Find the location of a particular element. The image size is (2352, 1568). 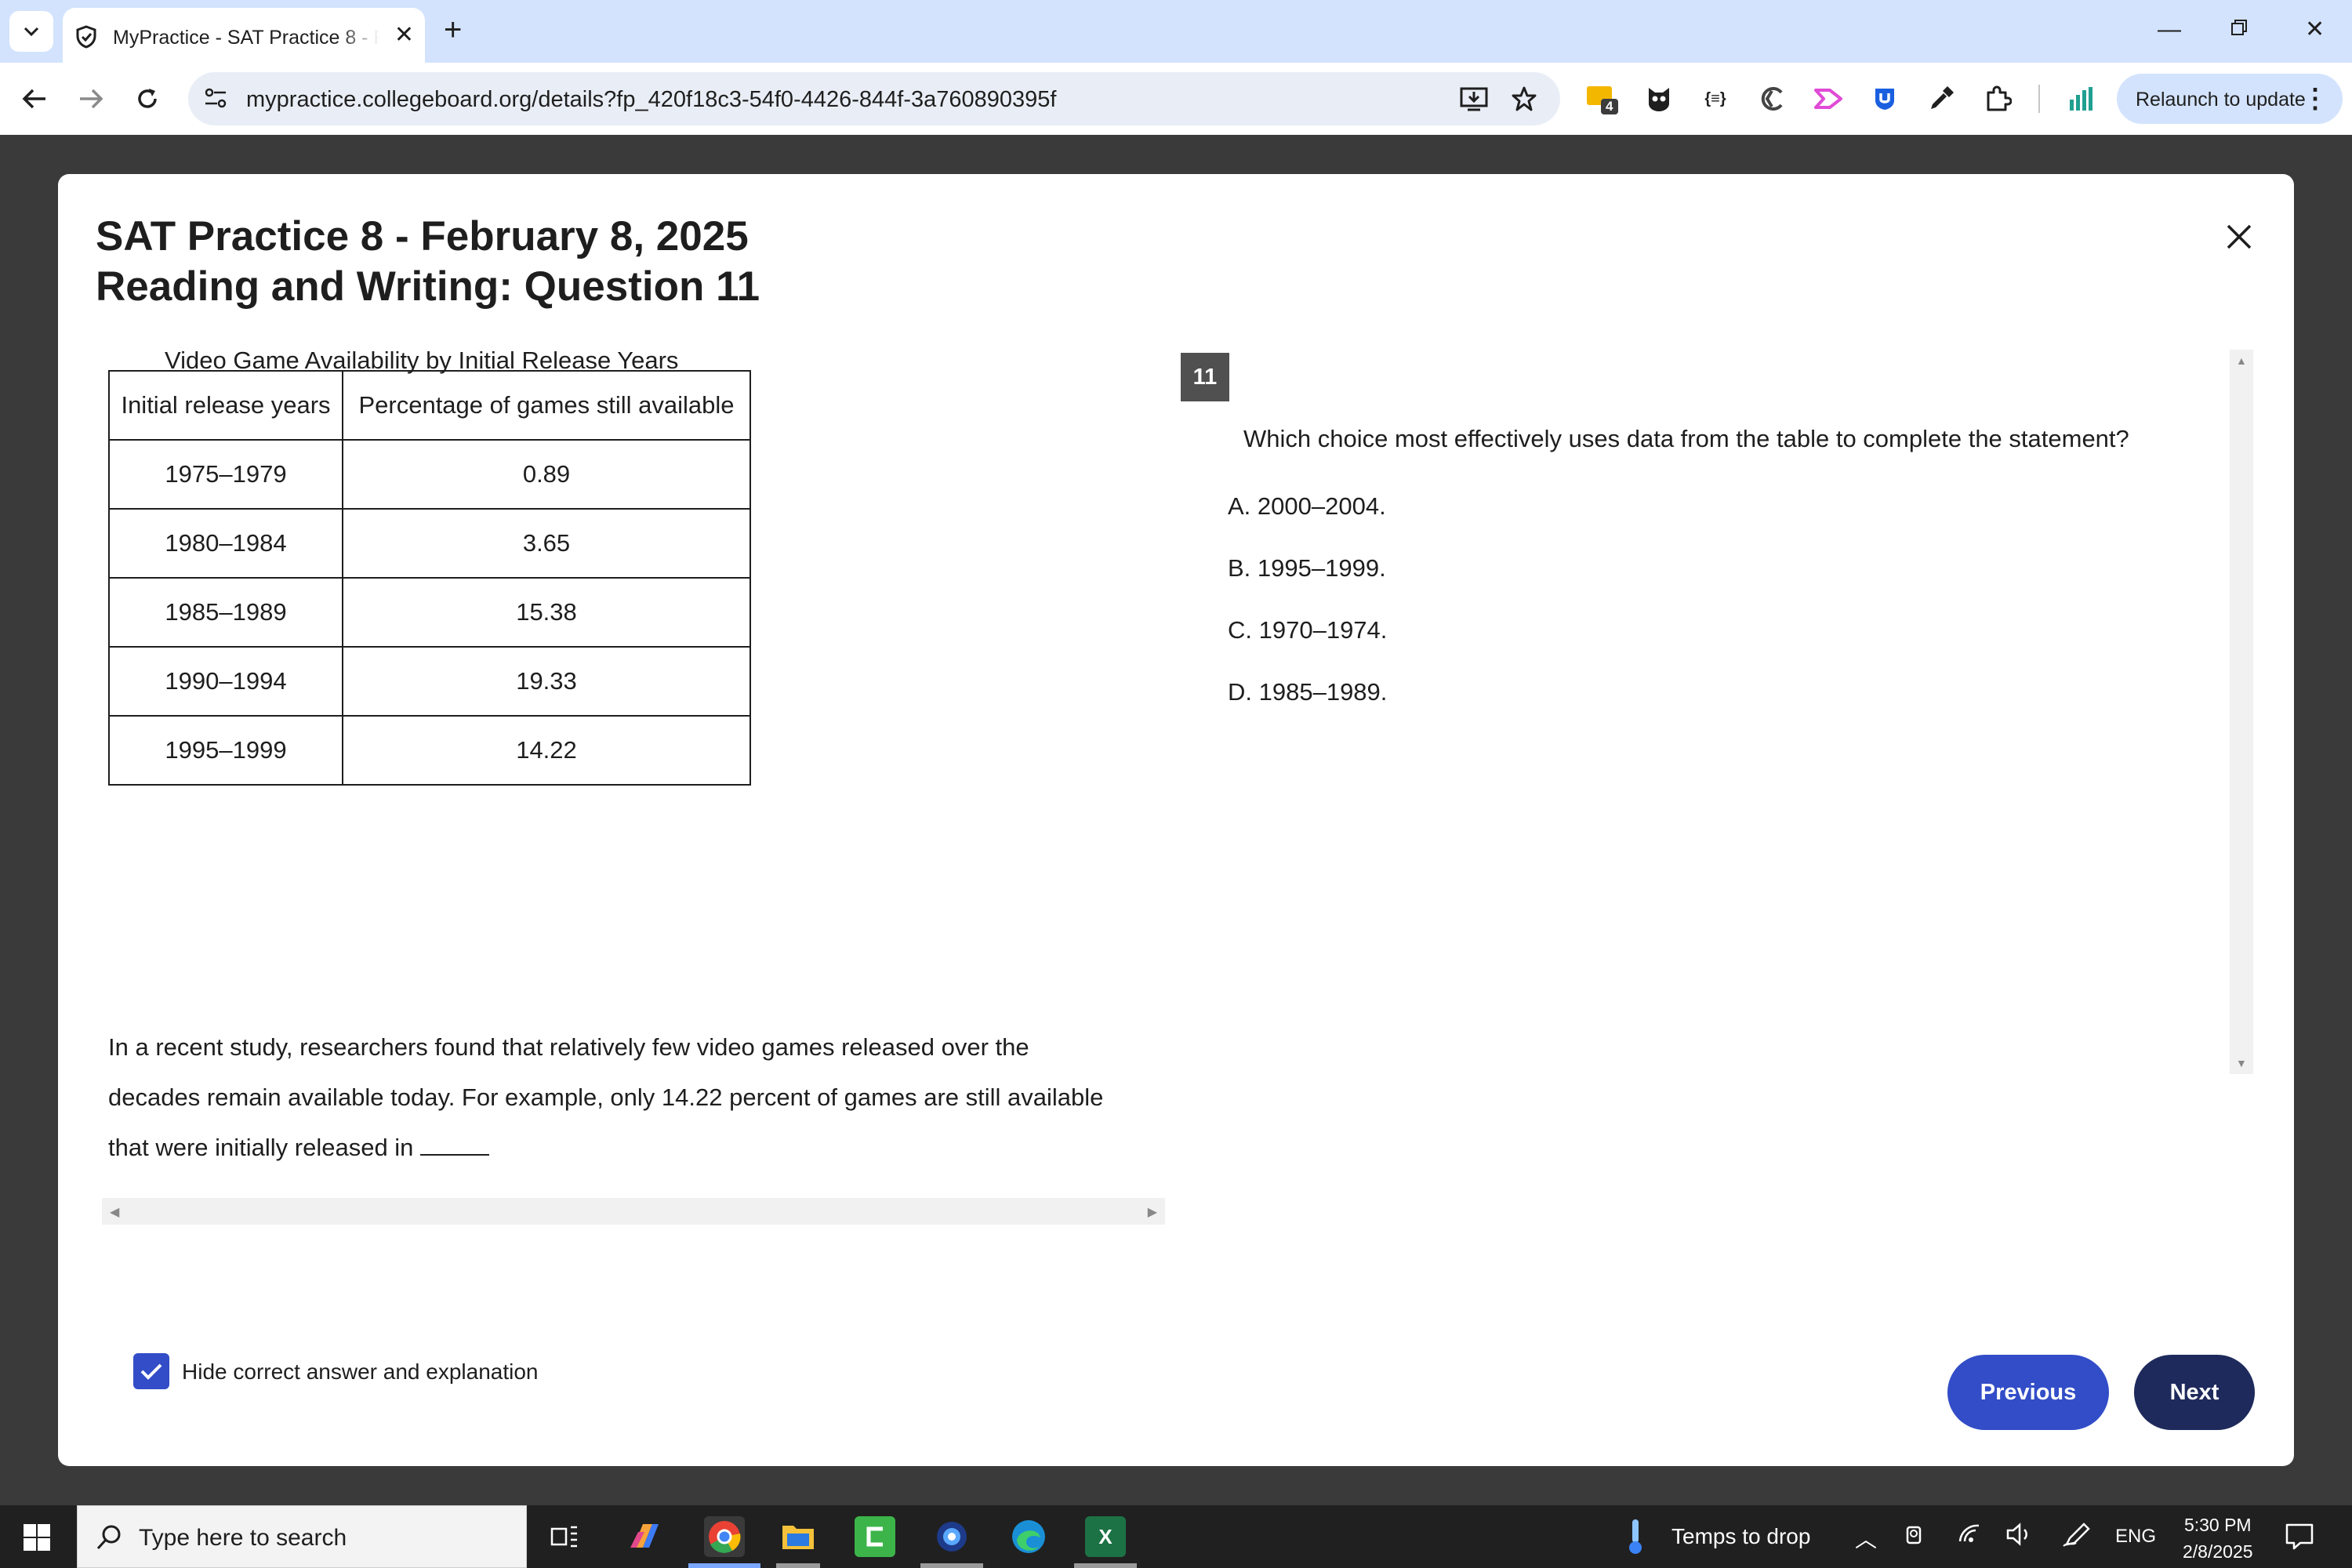

table-row: 1975–1979 0.89 is located at coordinates (429, 474).